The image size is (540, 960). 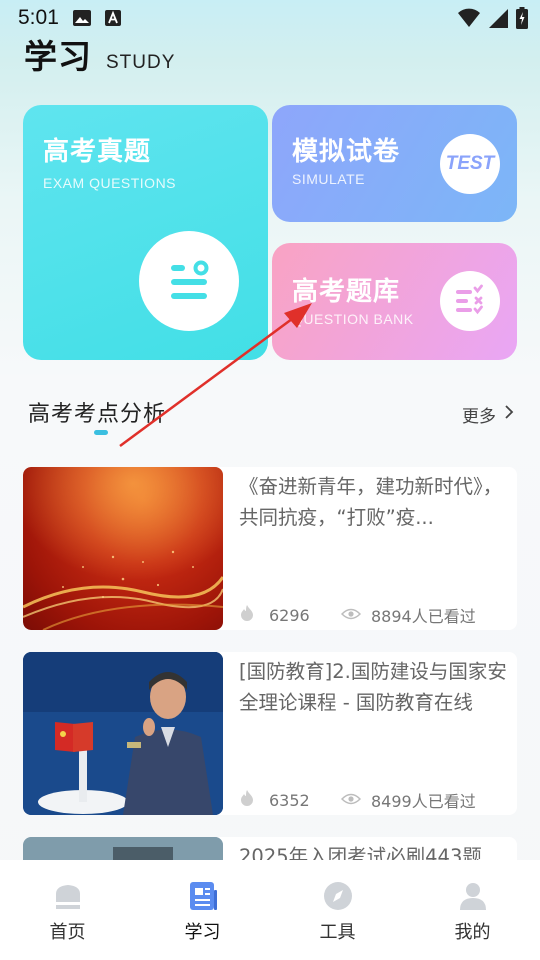 I want to click on annotation-arrow, so click(x=215, y=375).